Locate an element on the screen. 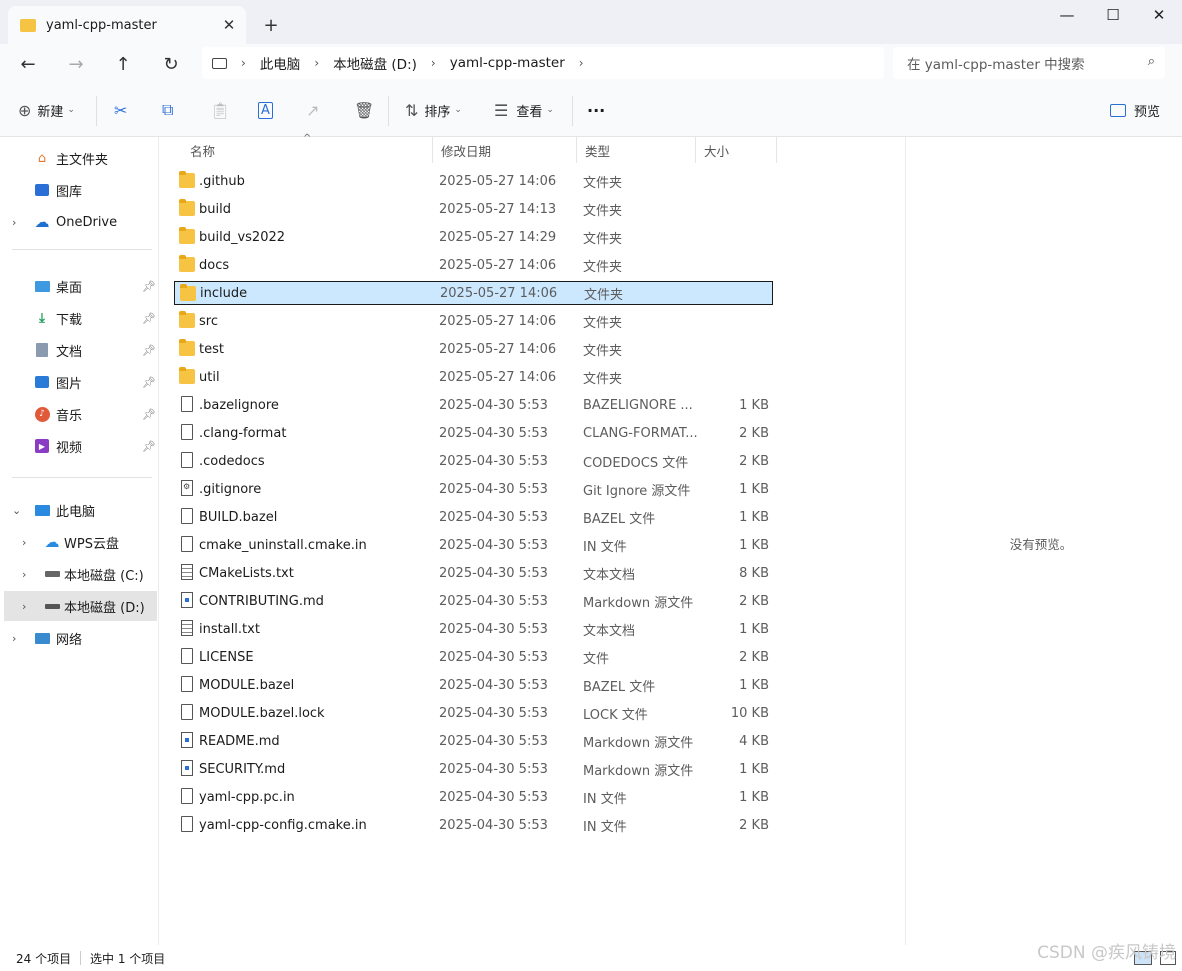  sidebar-item-documents: 文档 📌︎ is located at coordinates (79, 350).